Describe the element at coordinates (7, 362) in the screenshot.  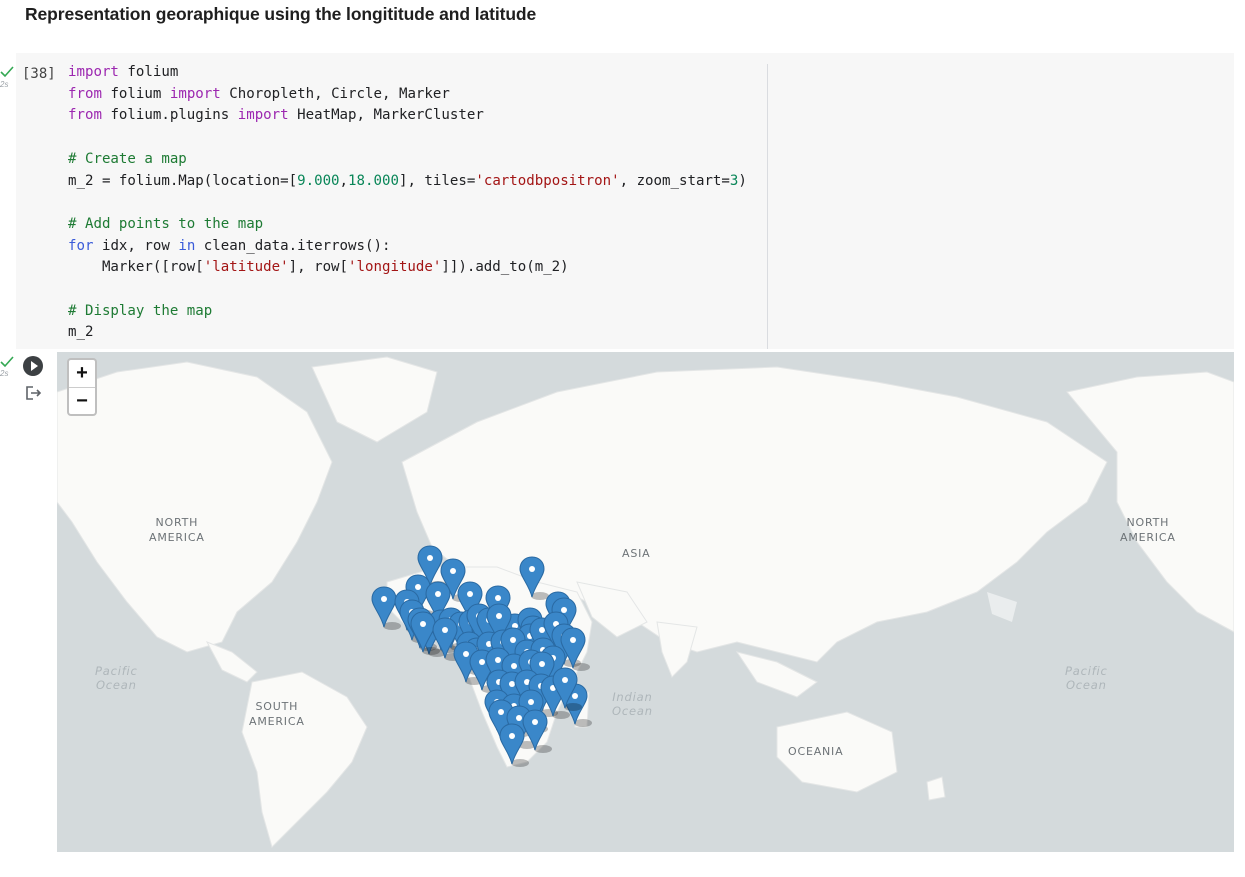
I see `output-success-check-icon` at that location.